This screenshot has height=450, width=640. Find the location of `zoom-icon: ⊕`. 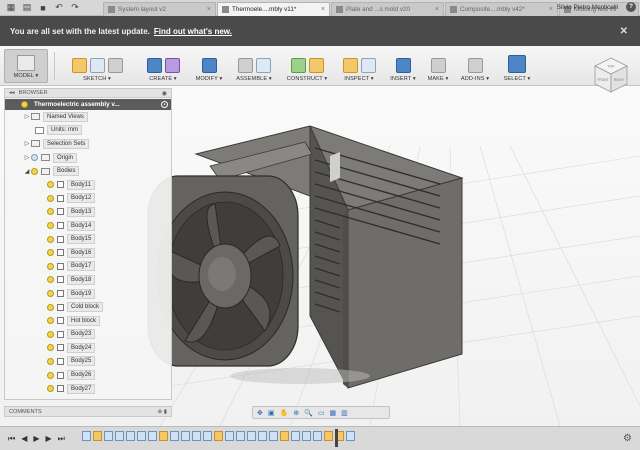

zoom-icon: ⊕ is located at coordinates (296, 413).